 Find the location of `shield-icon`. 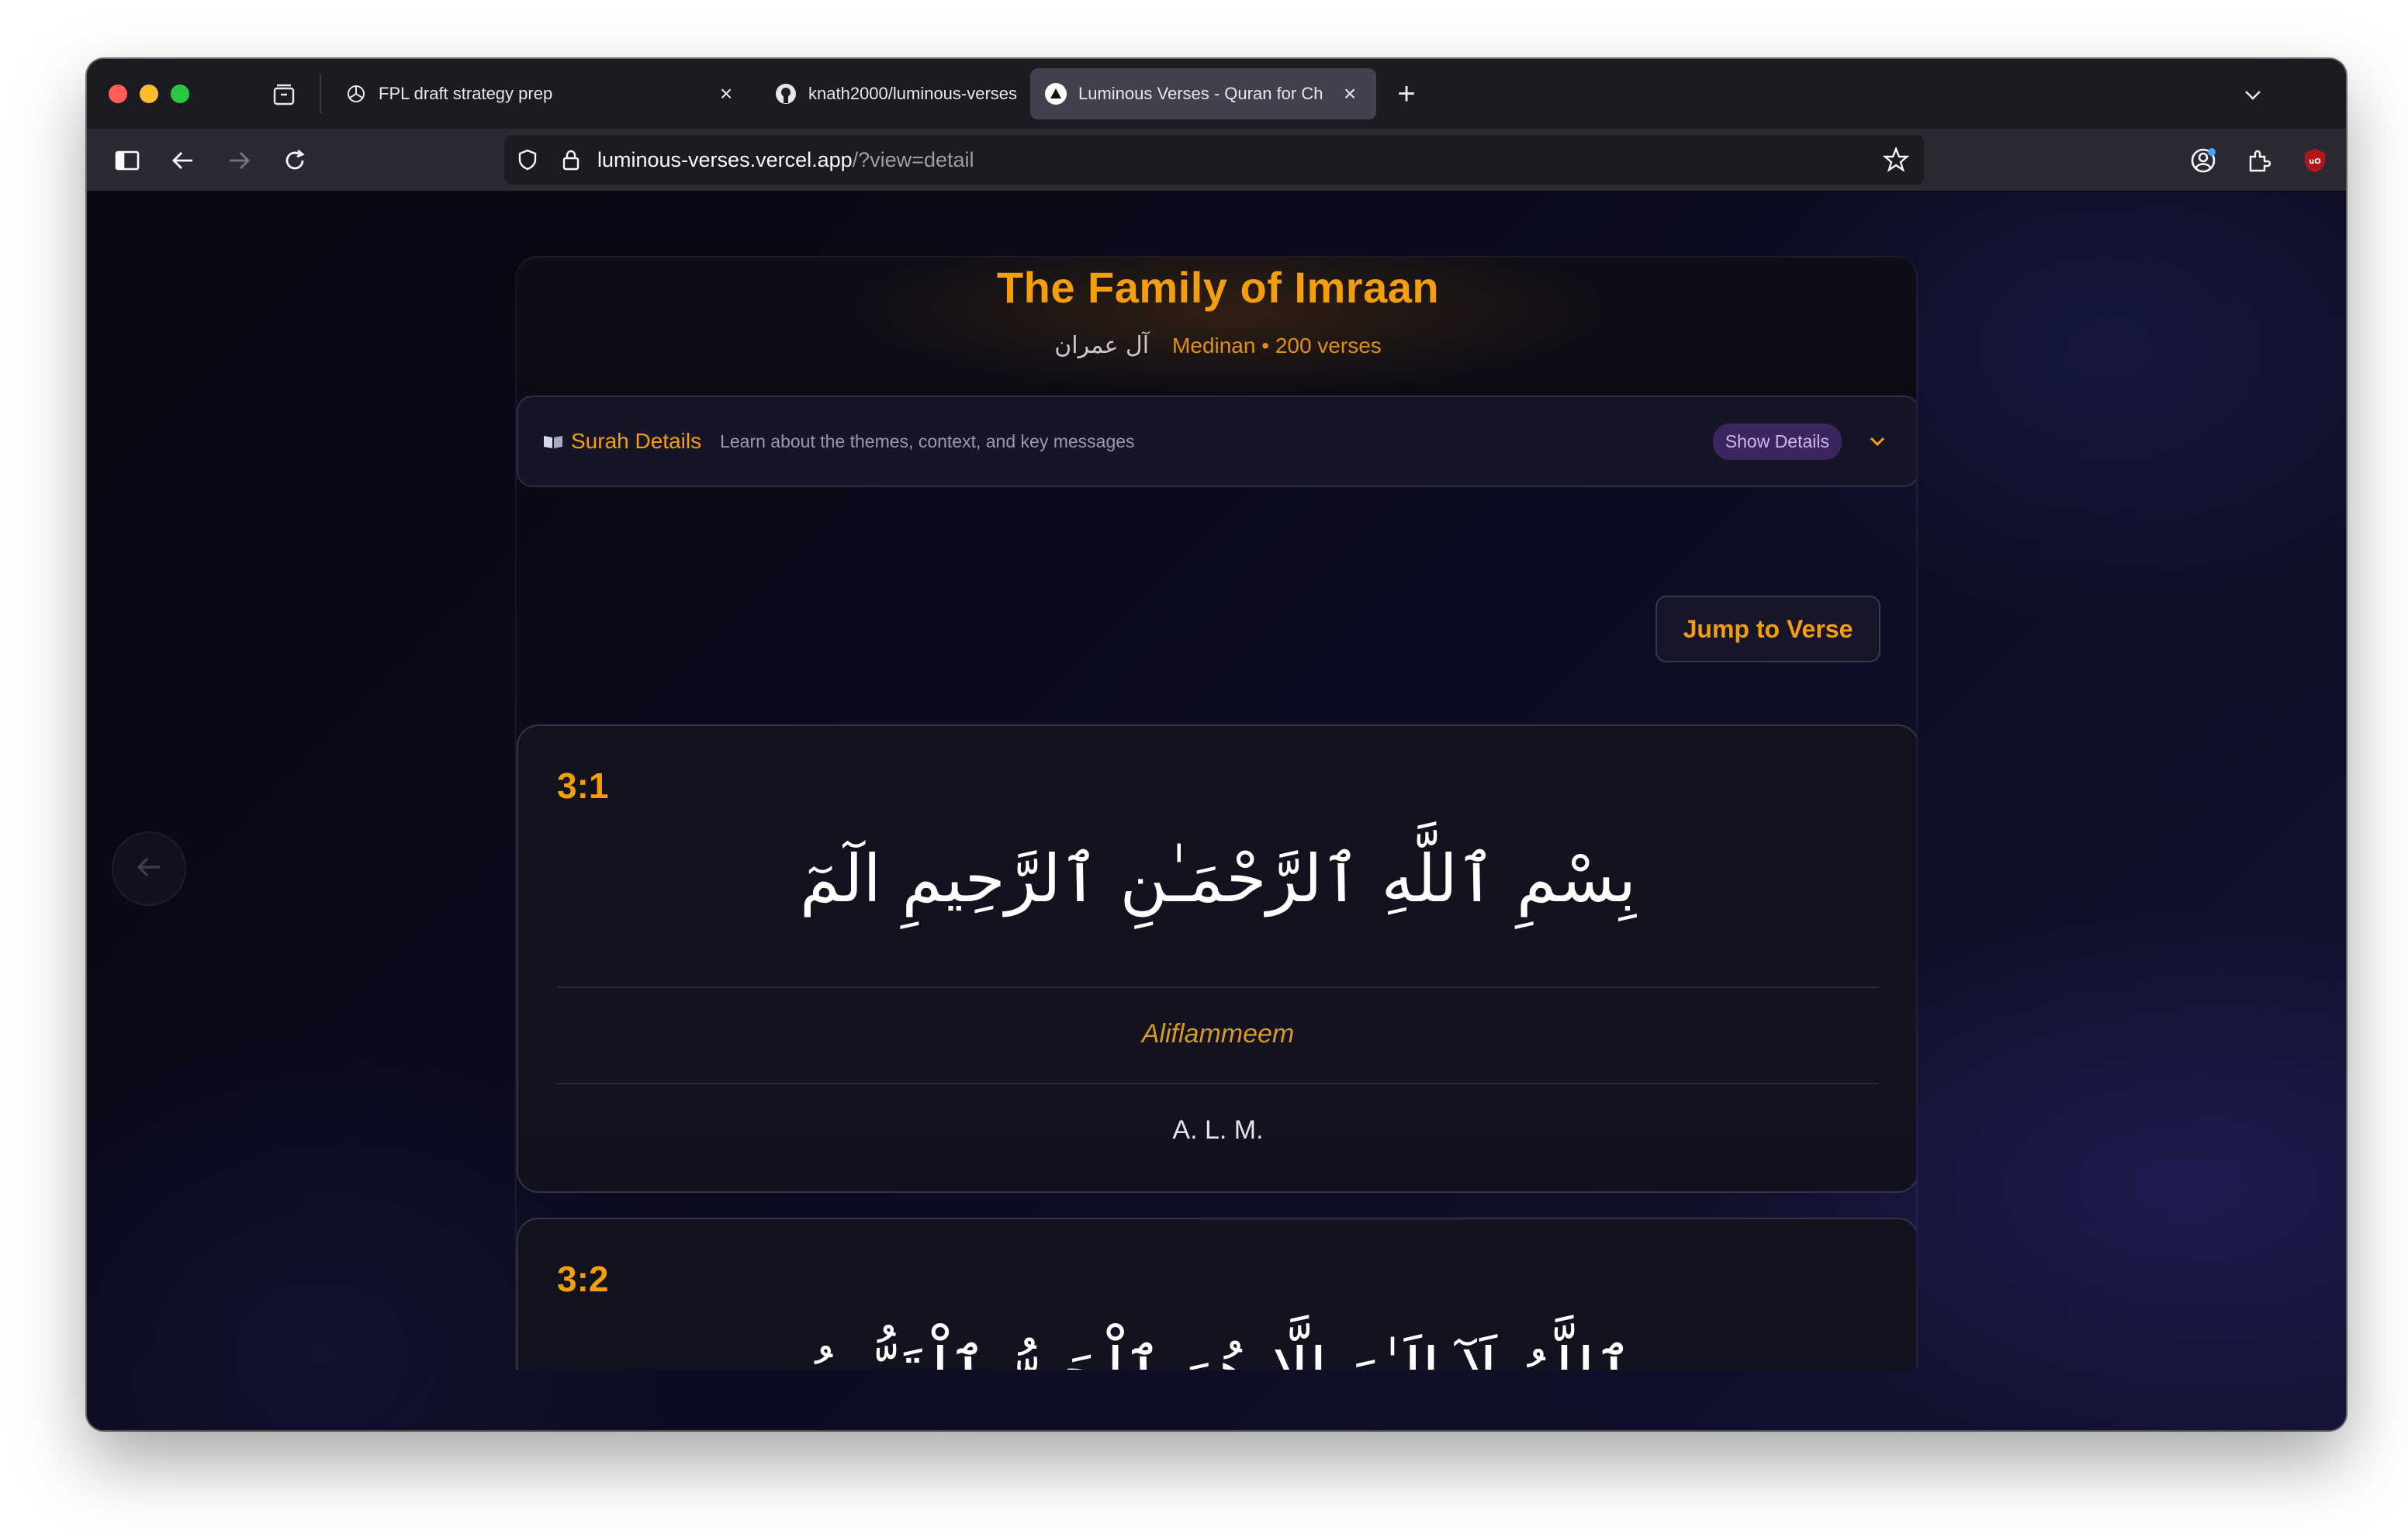

shield-icon is located at coordinates (527, 159).